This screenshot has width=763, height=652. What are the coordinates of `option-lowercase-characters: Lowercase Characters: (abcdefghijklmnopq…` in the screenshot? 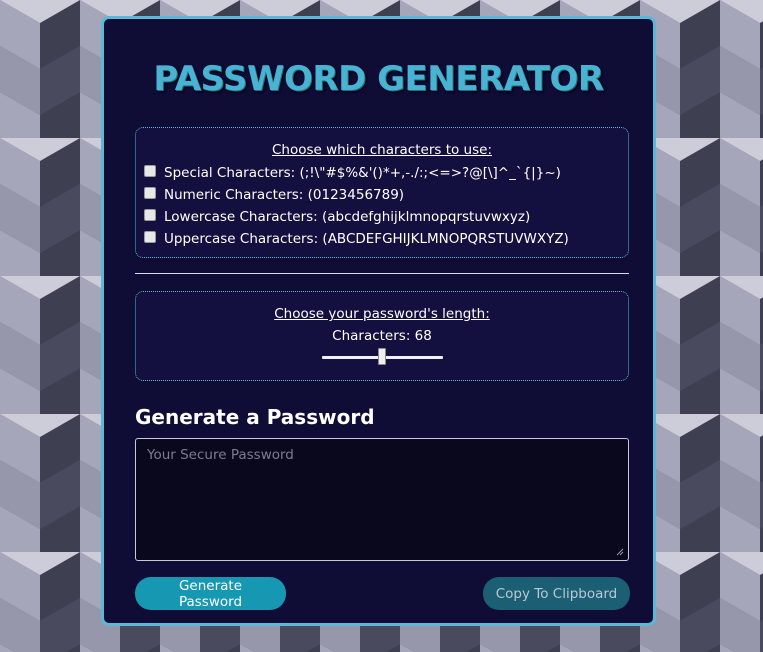 It's located at (386, 217).